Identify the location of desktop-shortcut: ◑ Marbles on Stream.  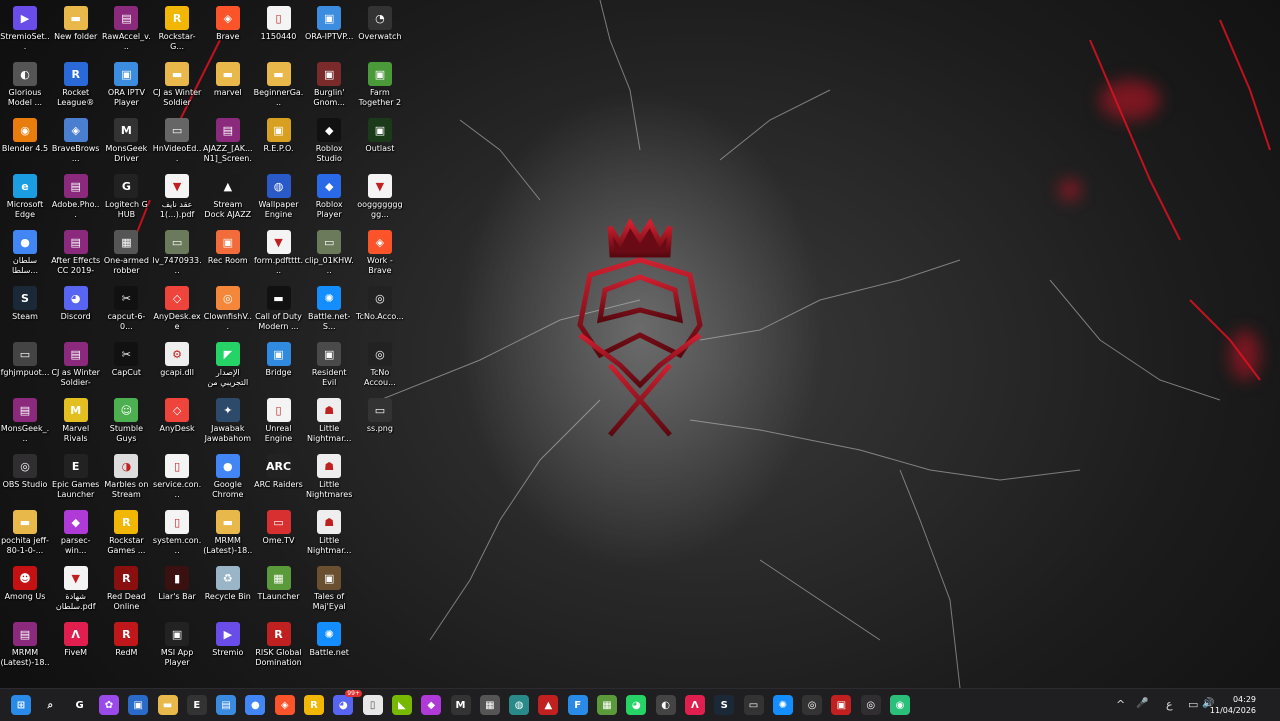
(126, 478).